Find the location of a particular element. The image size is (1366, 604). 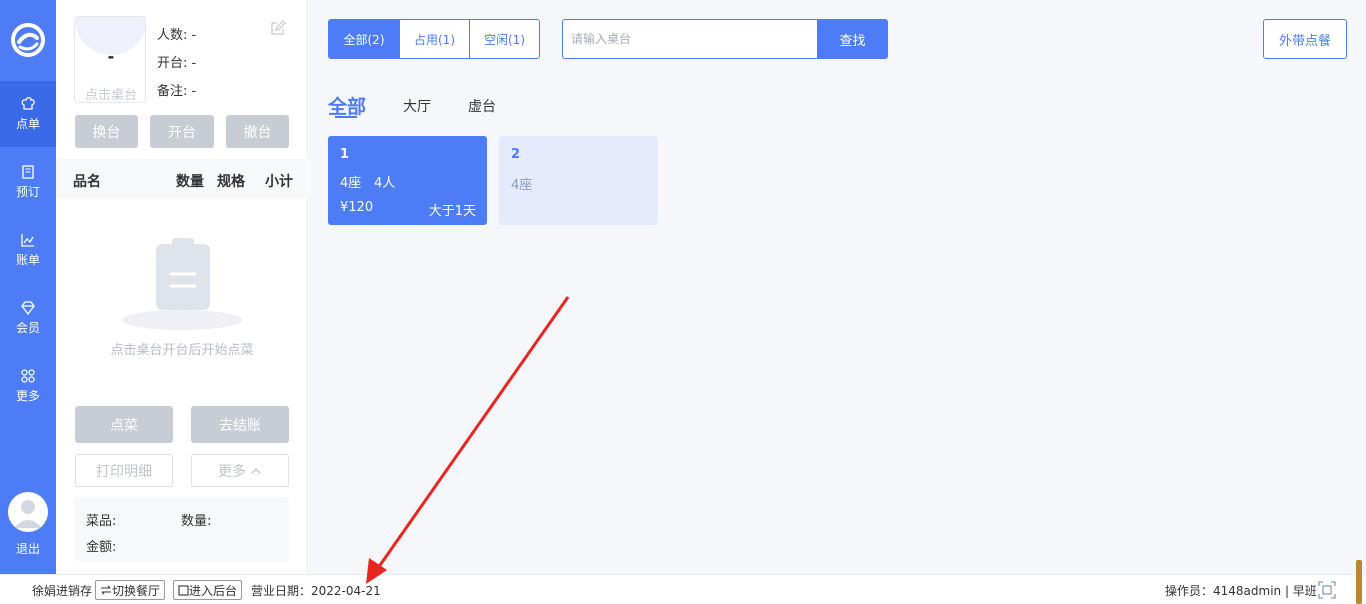

nav-item-bills: 账单 is located at coordinates (28, 250).